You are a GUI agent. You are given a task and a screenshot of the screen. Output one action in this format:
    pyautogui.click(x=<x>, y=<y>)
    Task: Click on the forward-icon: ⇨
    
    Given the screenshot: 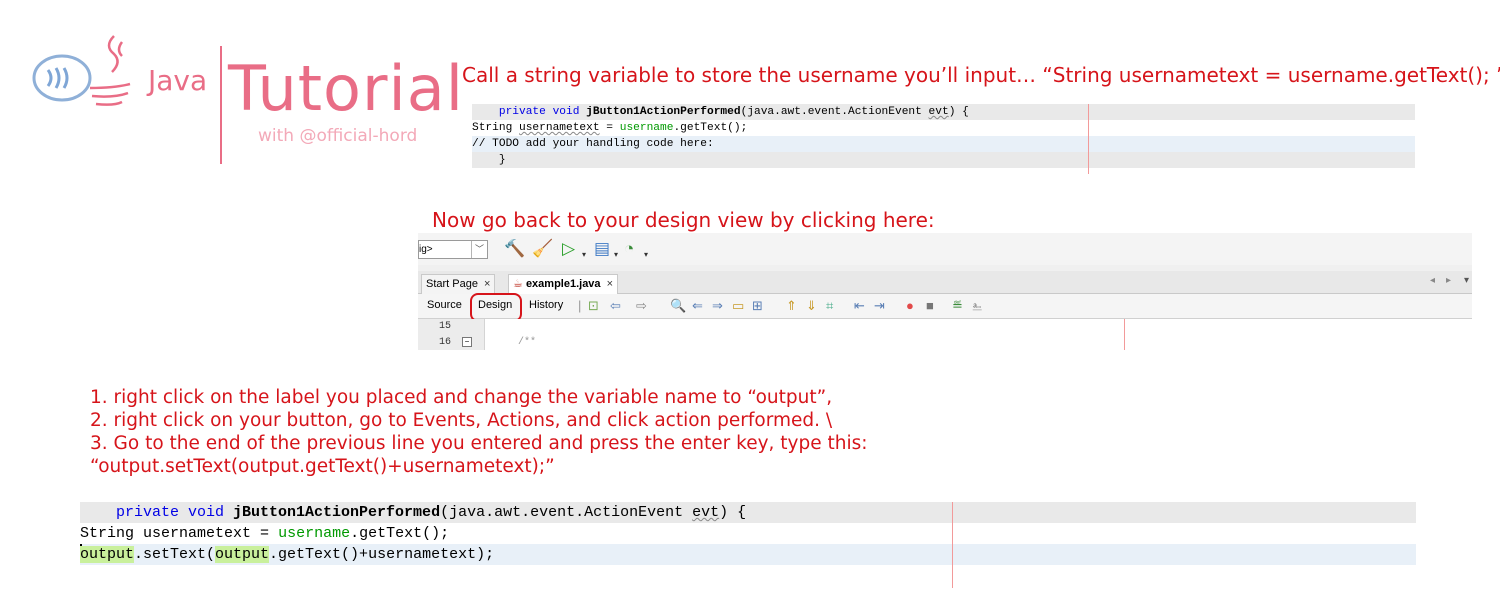 What is the action you would take?
    pyautogui.click(x=641, y=306)
    